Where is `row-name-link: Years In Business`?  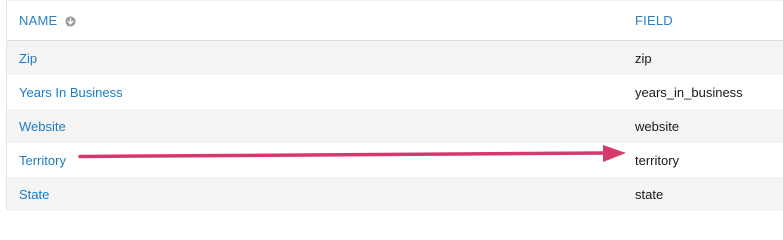
row-name-link: Years In Business is located at coordinates (71, 92).